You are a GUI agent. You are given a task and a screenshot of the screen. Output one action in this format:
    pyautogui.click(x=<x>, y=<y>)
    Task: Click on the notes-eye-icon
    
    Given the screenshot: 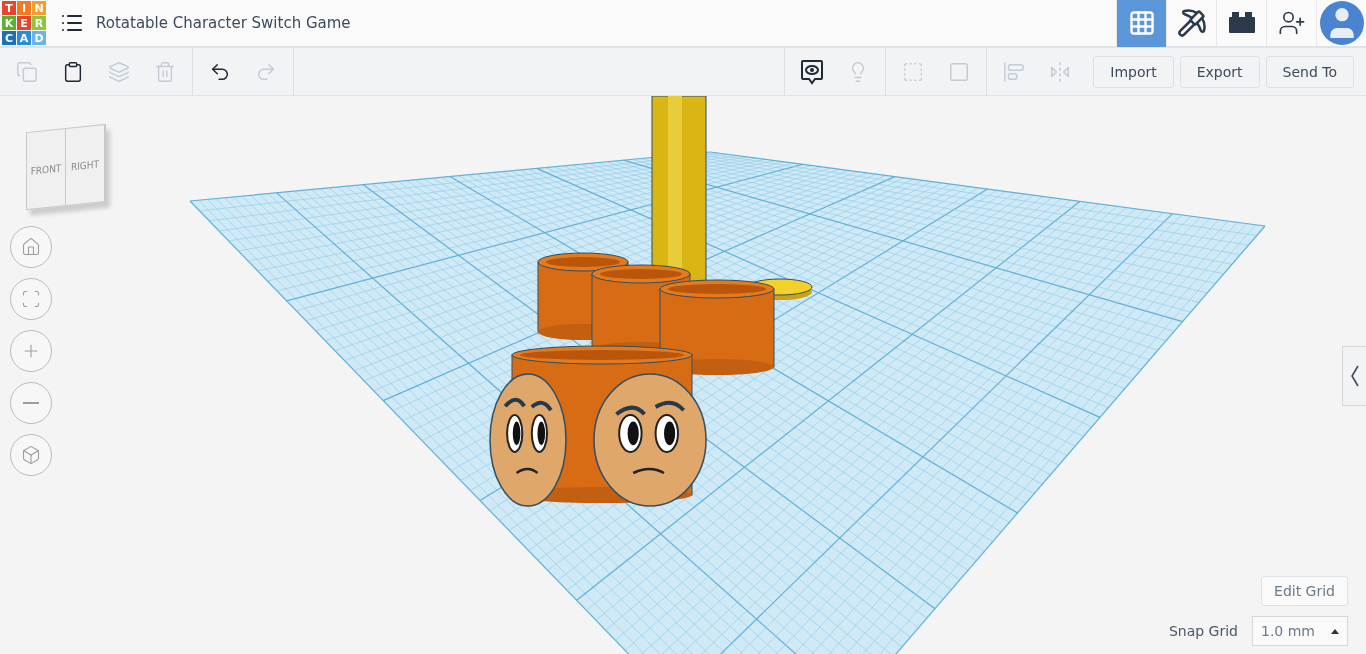 What is the action you would take?
    pyautogui.click(x=812, y=71)
    